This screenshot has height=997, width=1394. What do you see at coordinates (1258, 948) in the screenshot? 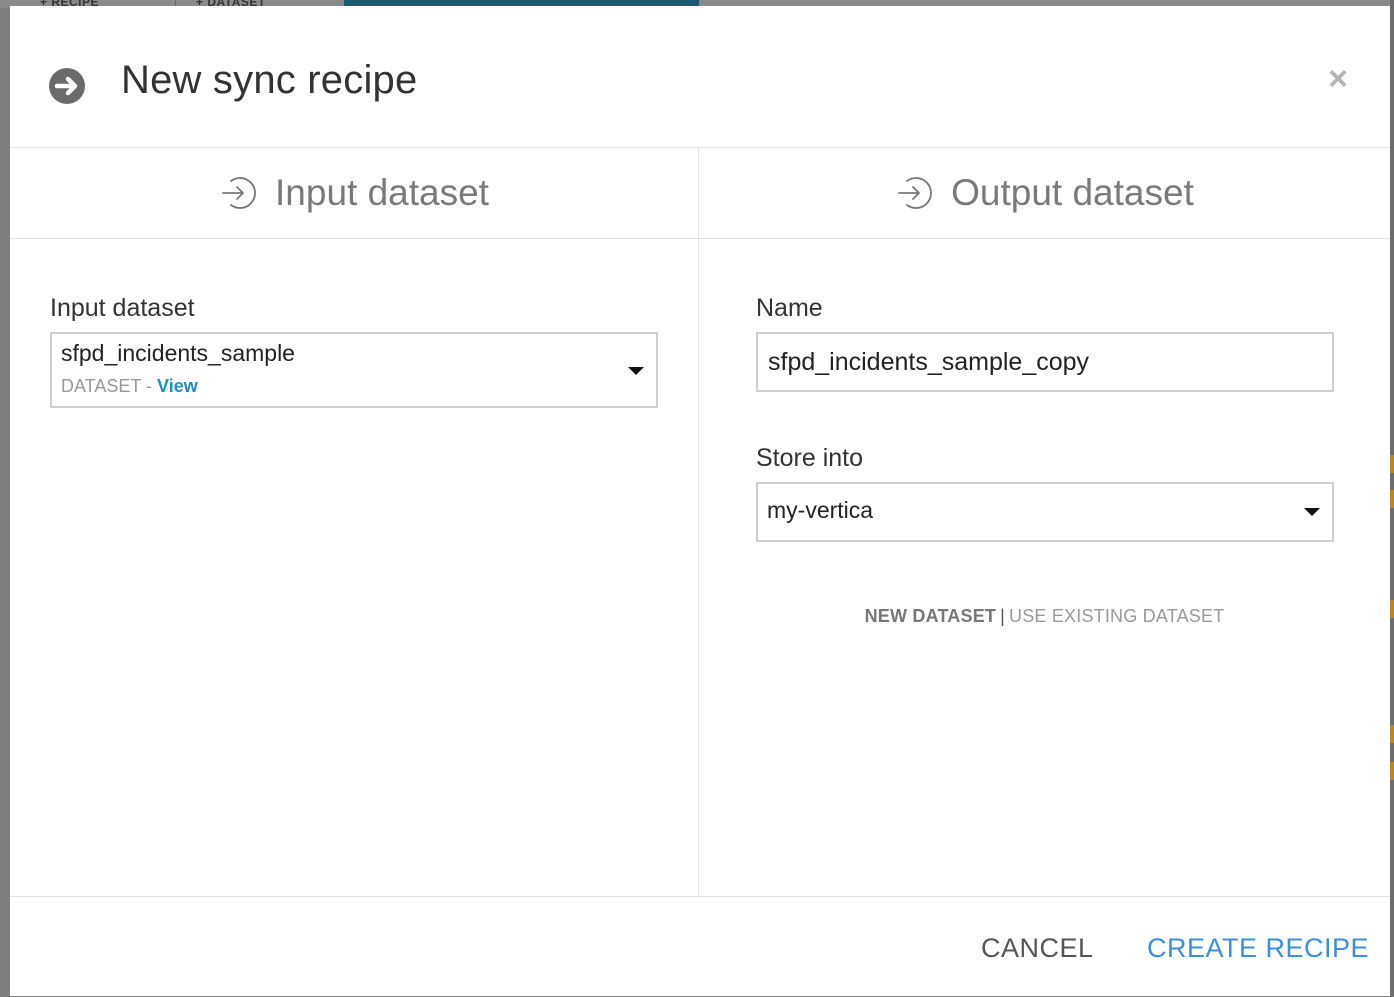
I see `create-recipe-button: CREATE RECIPE` at bounding box center [1258, 948].